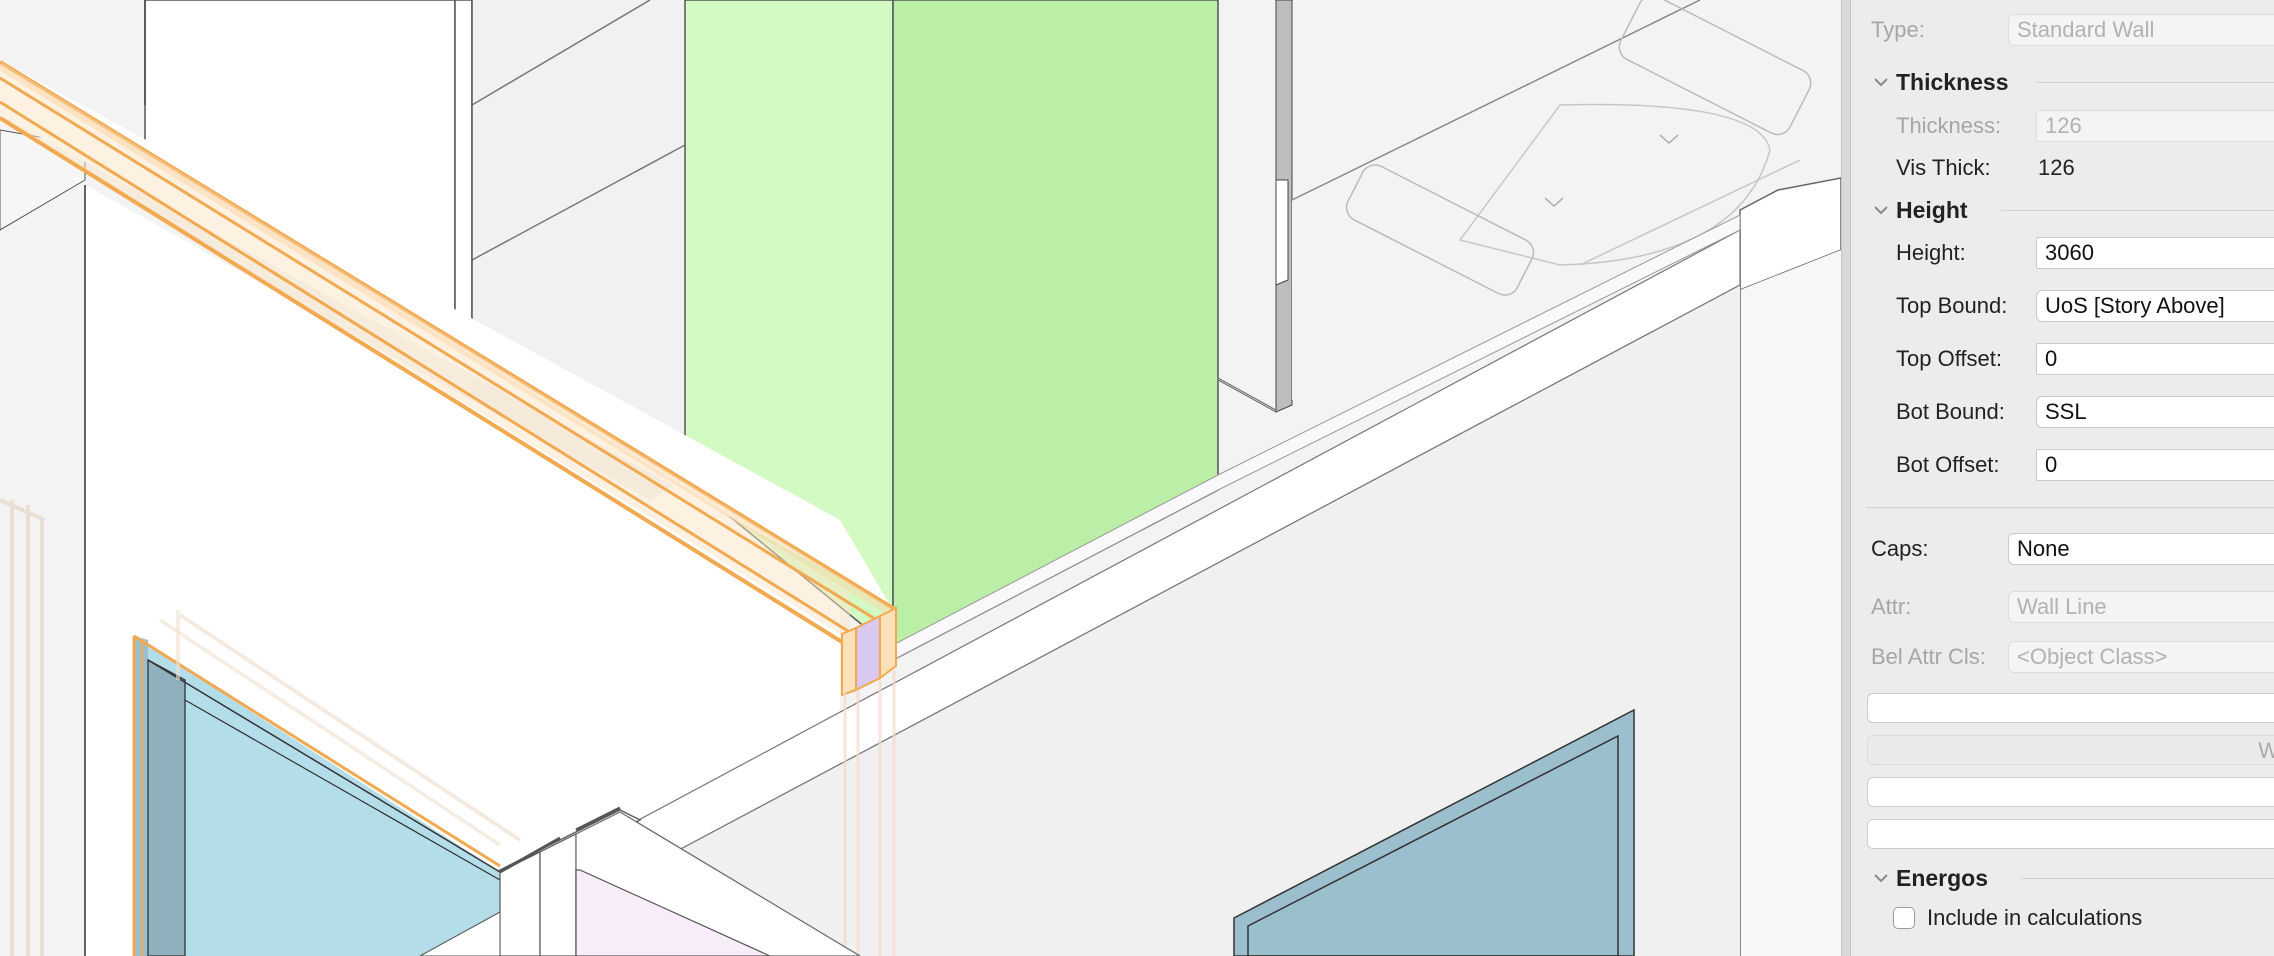 This screenshot has height=956, width=2274. I want to click on bot-offset-field: 0, so click(2155, 465).